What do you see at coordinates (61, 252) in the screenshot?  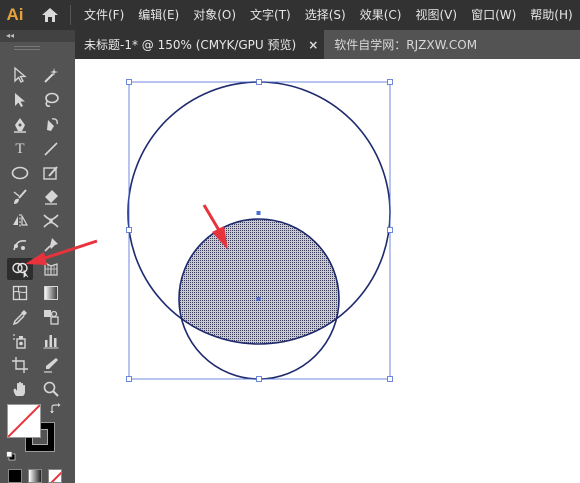 I see `red-arrow-tool` at bounding box center [61, 252].